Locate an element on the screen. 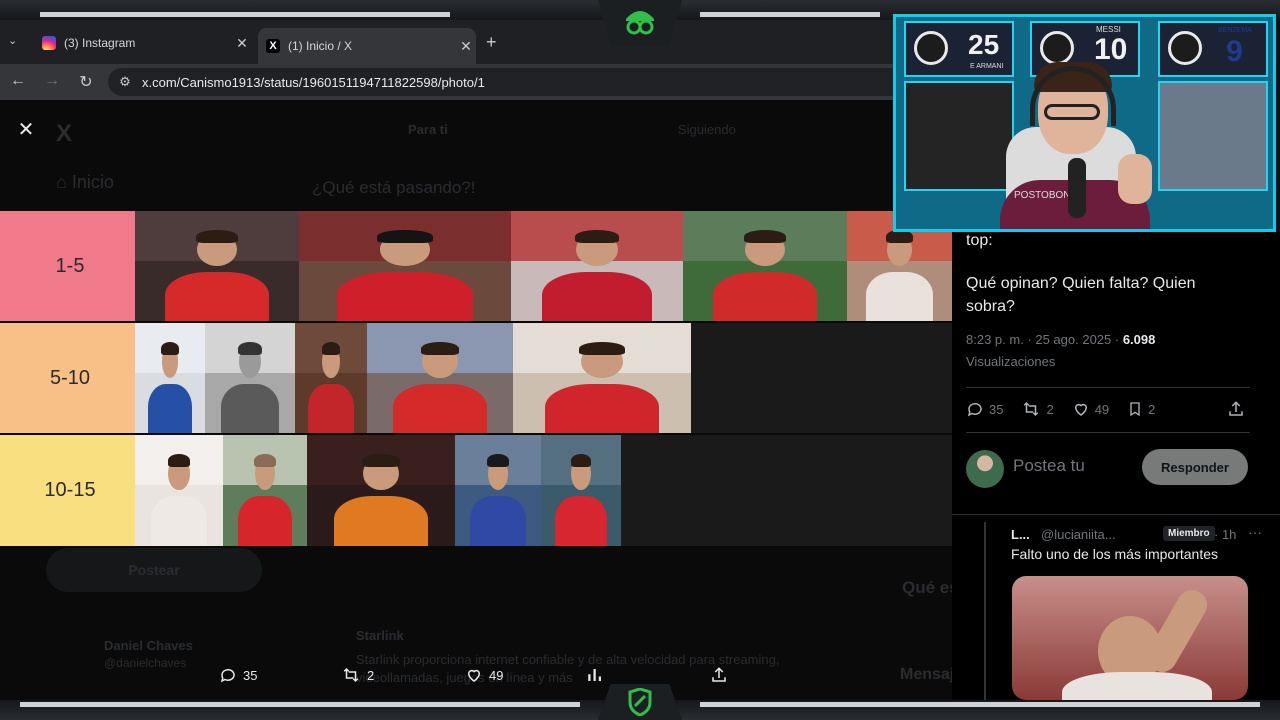 This screenshot has height=720, width=1280. shelf-trophy-photo is located at coordinates (959, 136).